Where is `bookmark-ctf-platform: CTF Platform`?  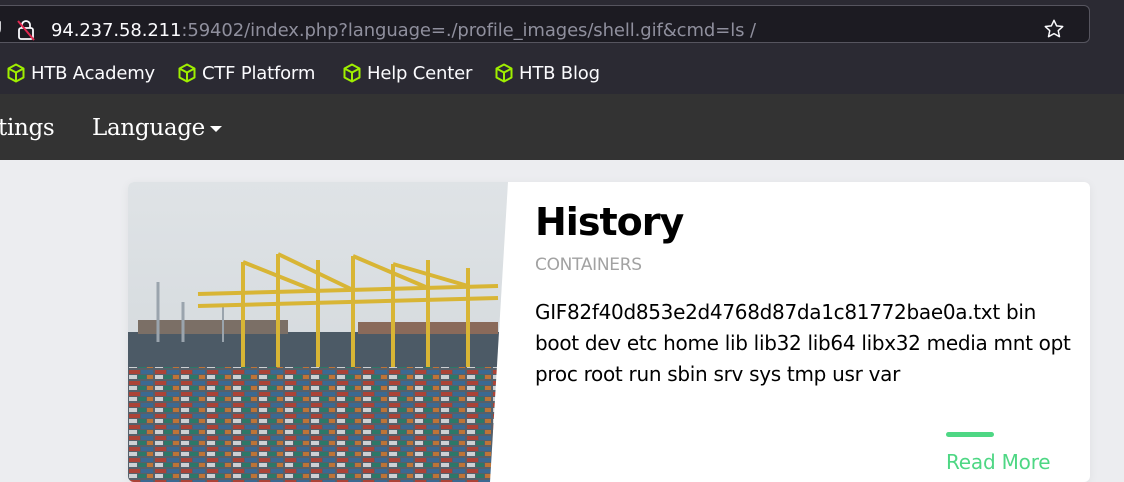
bookmark-ctf-platform: CTF Platform is located at coordinates (246, 73).